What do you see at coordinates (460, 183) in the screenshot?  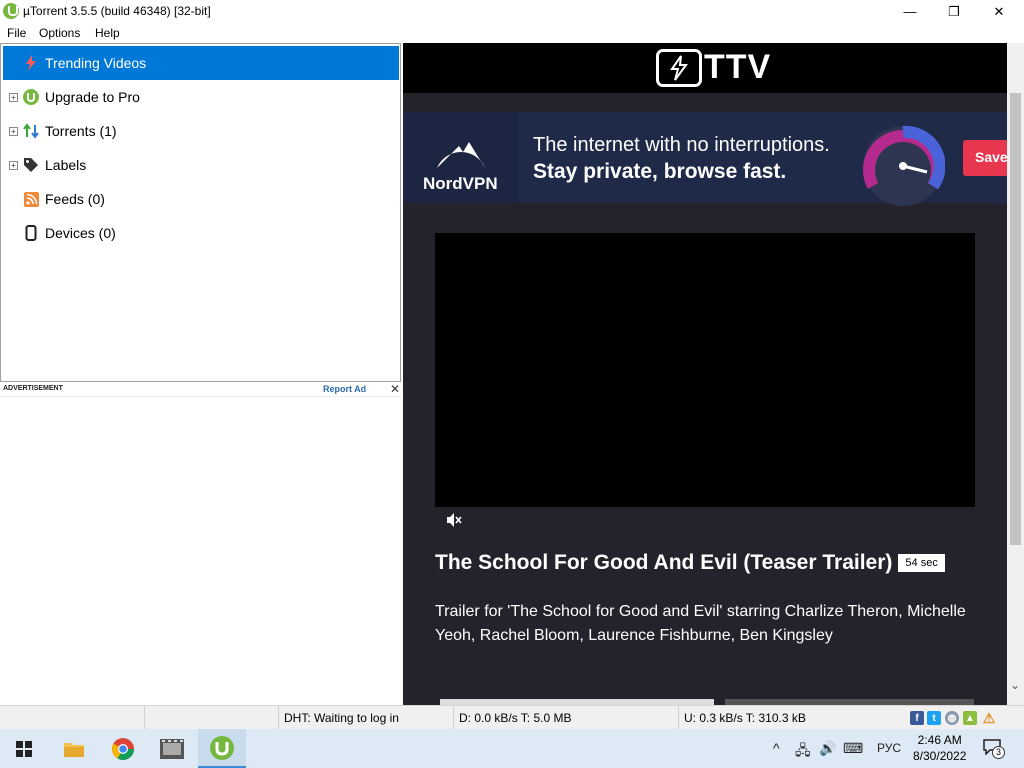 I see `nordvpn-wordmark: NordVPN` at bounding box center [460, 183].